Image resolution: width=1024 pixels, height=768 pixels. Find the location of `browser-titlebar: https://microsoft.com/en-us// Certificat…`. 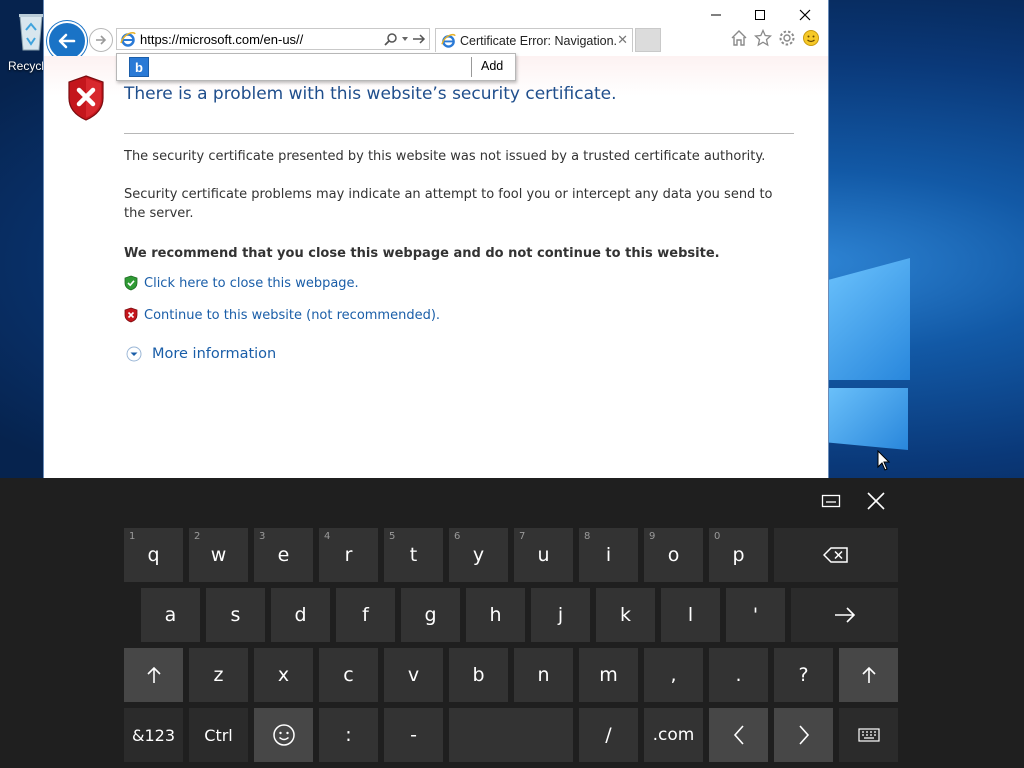

browser-titlebar: https://microsoft.com/en-us// Certificat… is located at coordinates (436, 30).